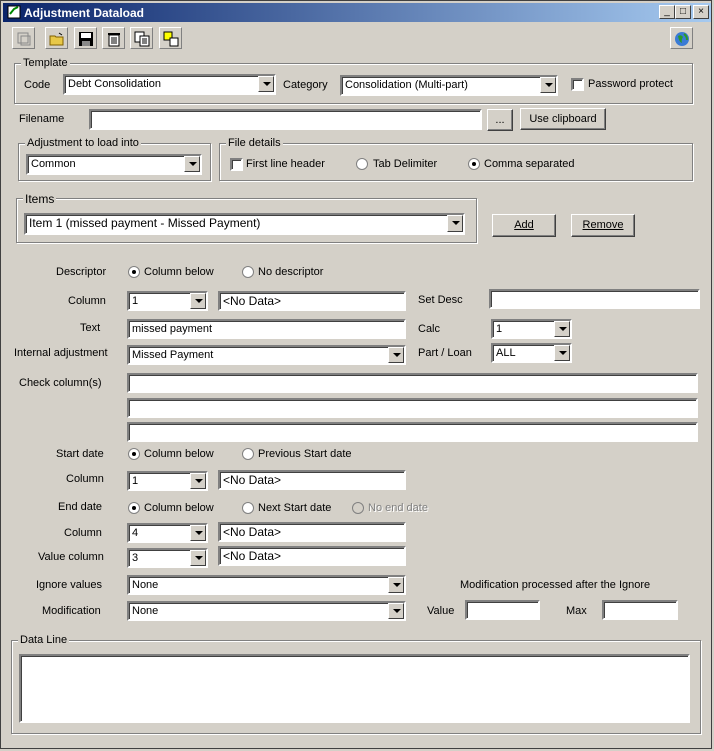 Image resolution: width=714 pixels, height=751 pixels. What do you see at coordinates (80, 454) in the screenshot?
I see `start-date-label: Start date` at bounding box center [80, 454].